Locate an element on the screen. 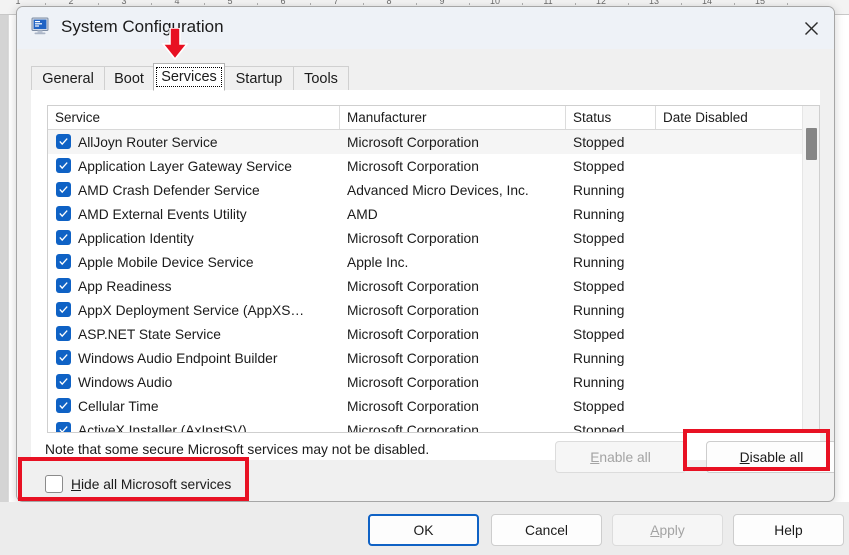  tab-general: General is located at coordinates (68, 78).